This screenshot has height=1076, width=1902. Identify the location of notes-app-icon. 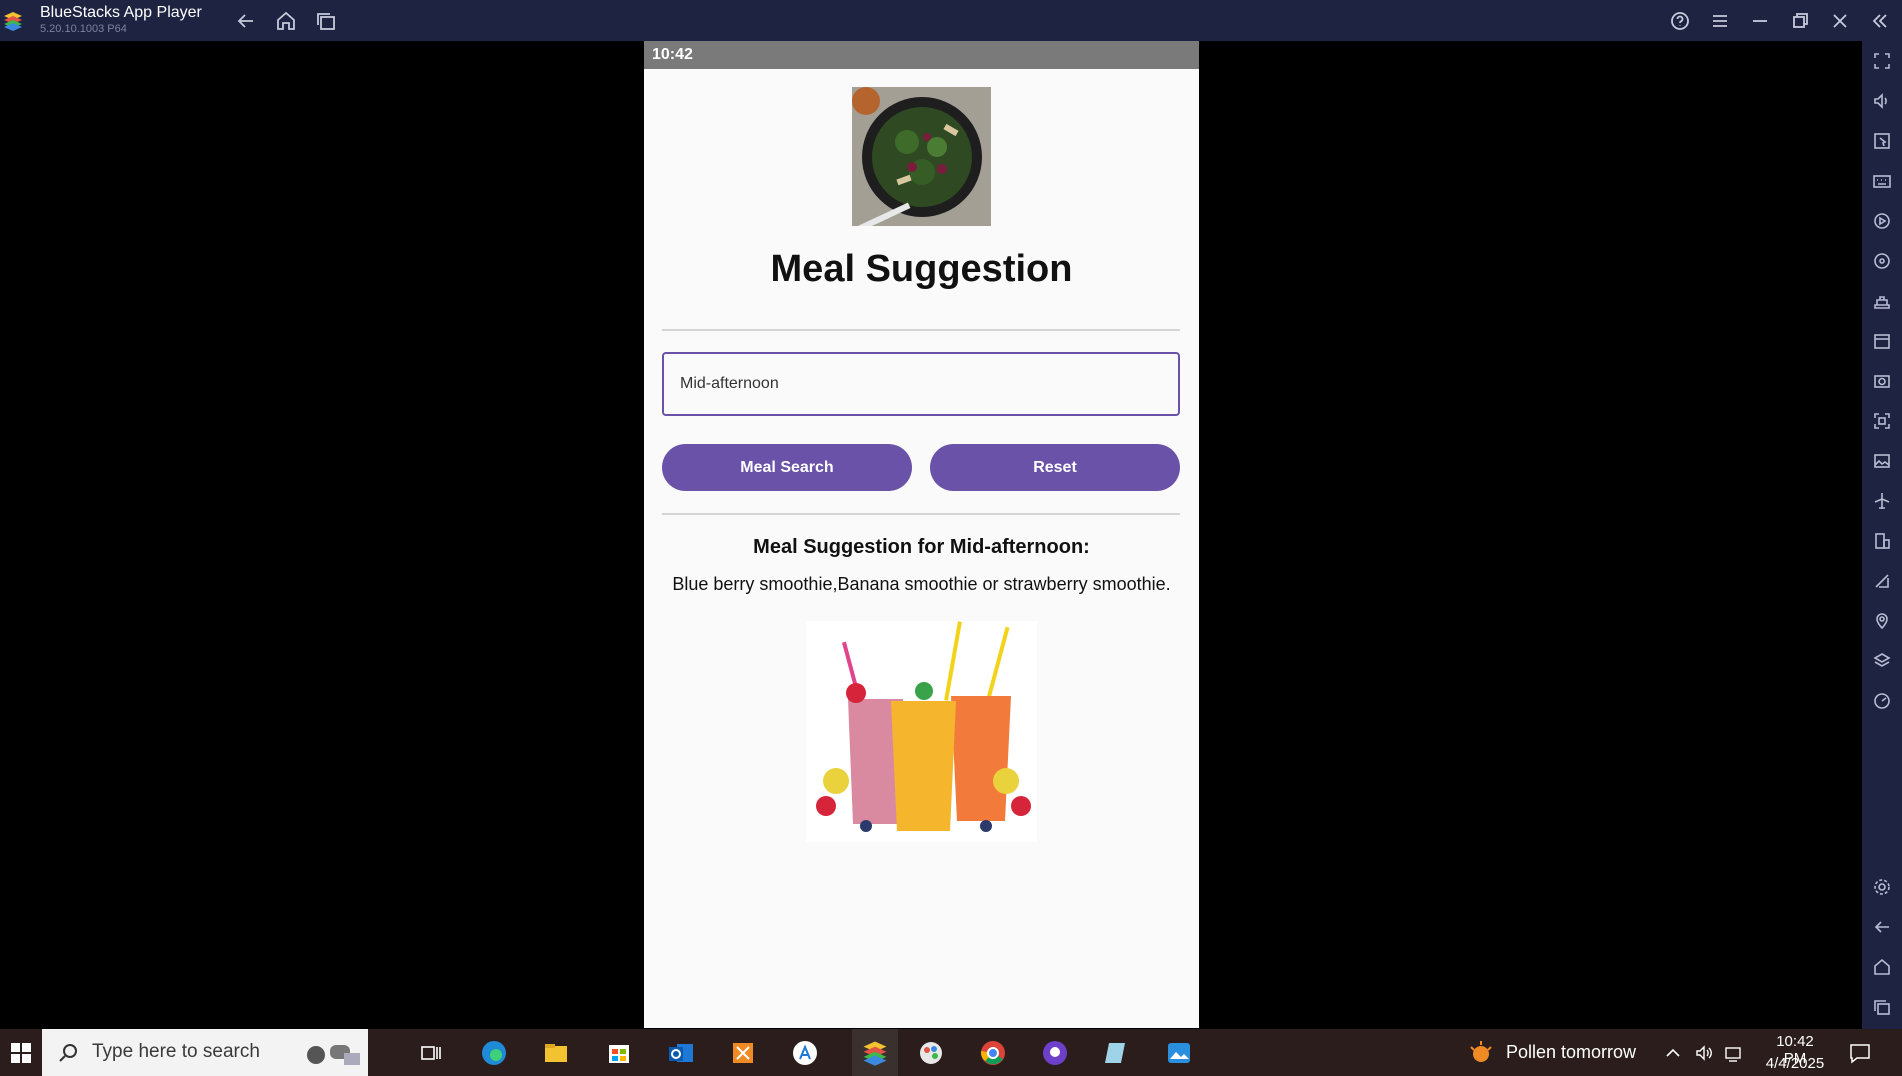
(1117, 1053).